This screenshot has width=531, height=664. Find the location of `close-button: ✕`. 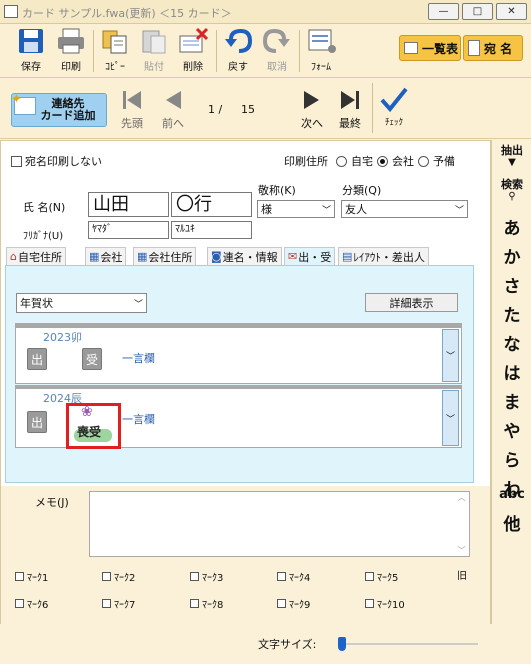

close-button: ✕ is located at coordinates (511, 11).